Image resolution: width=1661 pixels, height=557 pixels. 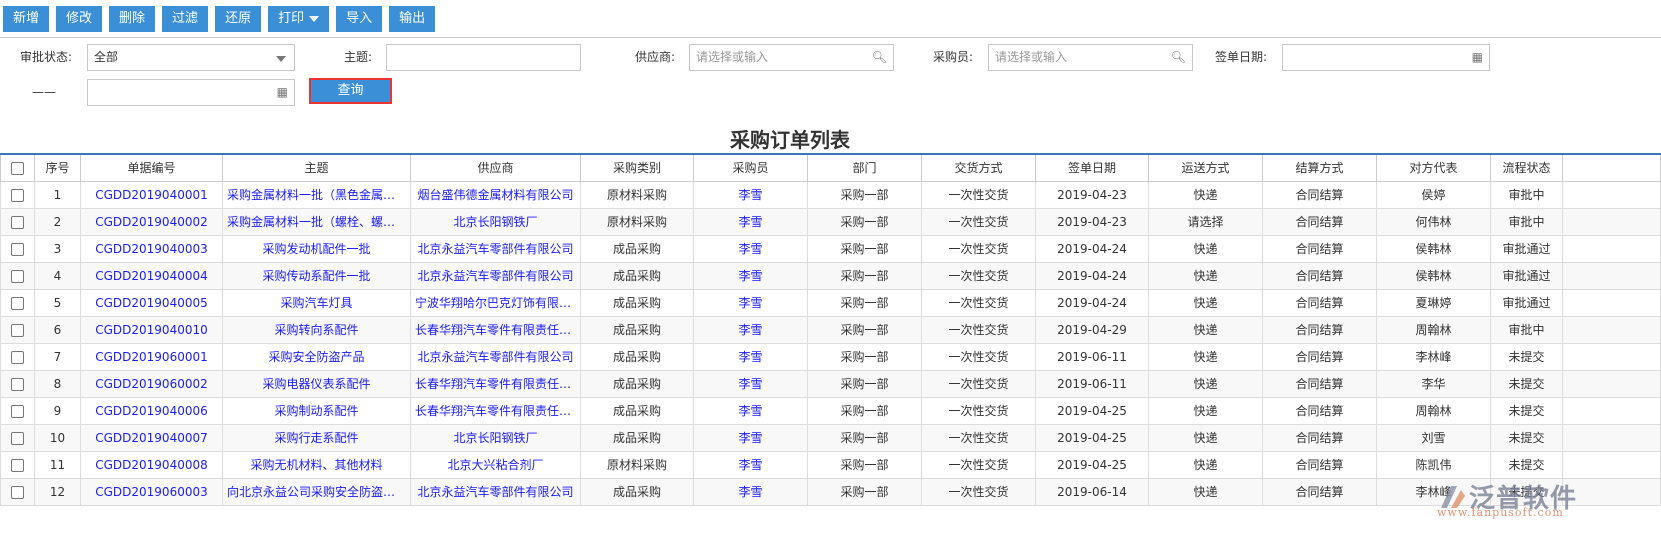 What do you see at coordinates (316, 410) in the screenshot?
I see `cell-2: 采购制动系配件` at bounding box center [316, 410].